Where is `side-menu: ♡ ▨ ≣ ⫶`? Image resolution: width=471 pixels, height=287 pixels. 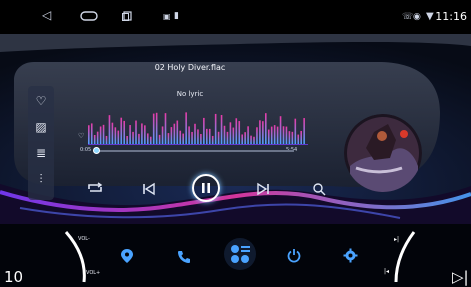
side-menu: ♡ ▨ ≣ ⫶ is located at coordinates (41, 143).